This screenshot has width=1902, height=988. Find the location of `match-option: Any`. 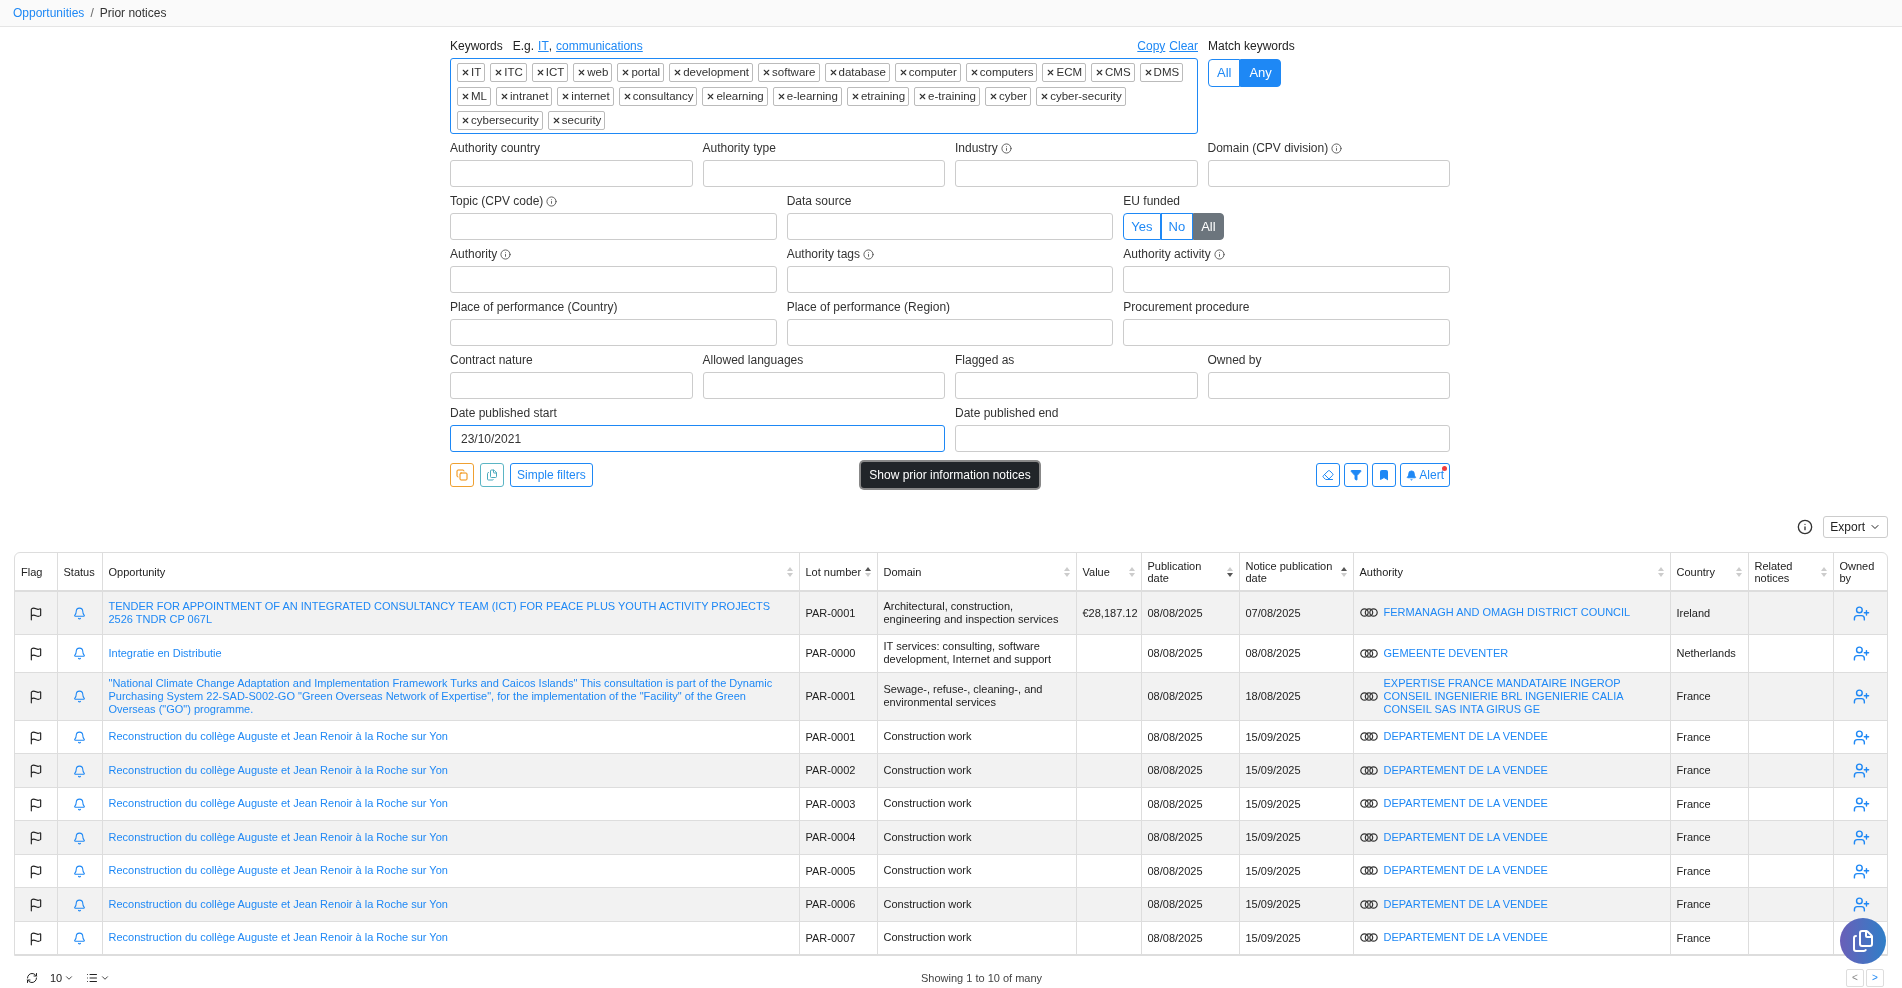

match-option: Any is located at coordinates (1260, 73).